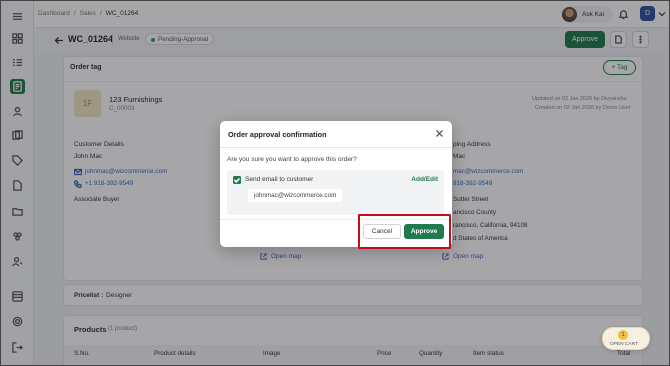  Describe the element at coordinates (382, 231) in the screenshot. I see `cancel-button: Cancel` at that location.